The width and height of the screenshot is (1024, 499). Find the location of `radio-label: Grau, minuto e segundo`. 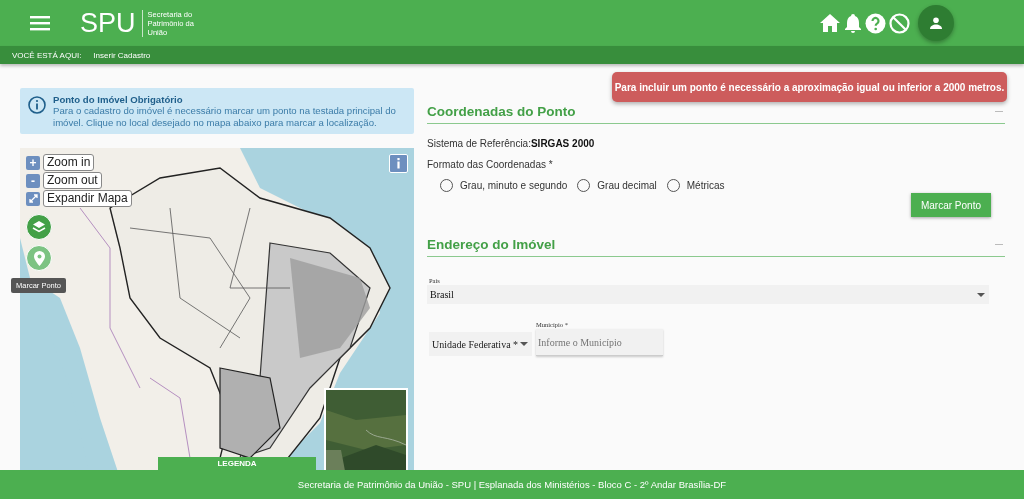

radio-label: Grau, minuto e segundo is located at coordinates (514, 185).